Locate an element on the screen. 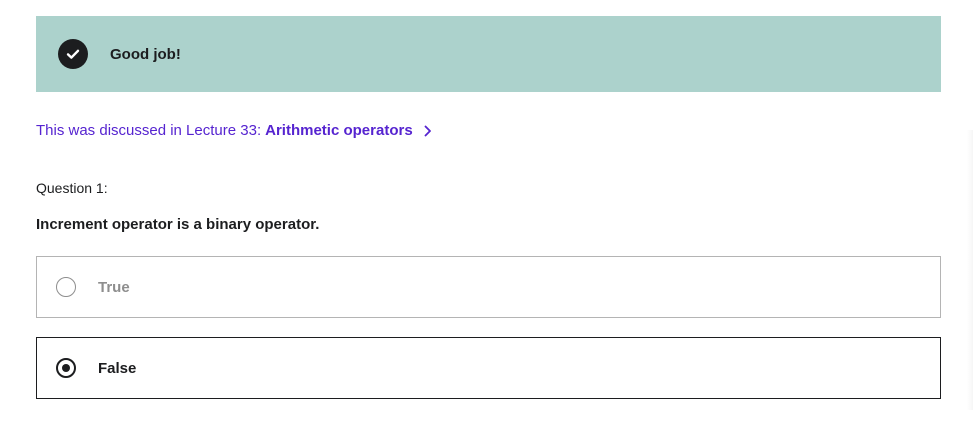  answer-option-label: True is located at coordinates (114, 287).